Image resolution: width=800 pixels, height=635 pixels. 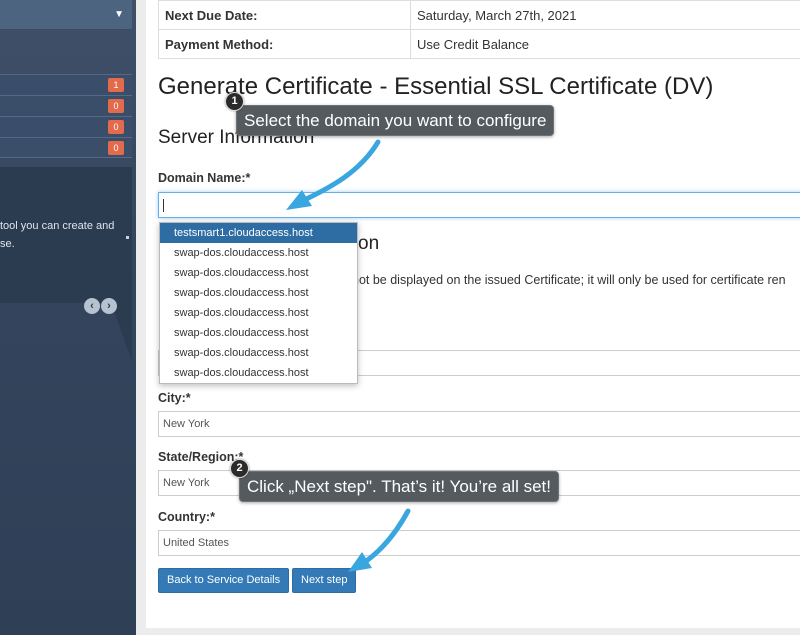 What do you see at coordinates (324, 580) in the screenshot?
I see `next-step-button: Next step` at bounding box center [324, 580].